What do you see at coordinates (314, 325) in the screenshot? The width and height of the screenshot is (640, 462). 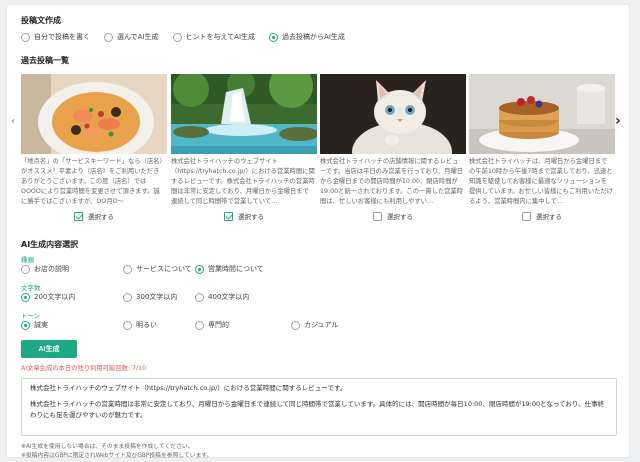 I see `tone-option-casual: カジュアル` at bounding box center [314, 325].